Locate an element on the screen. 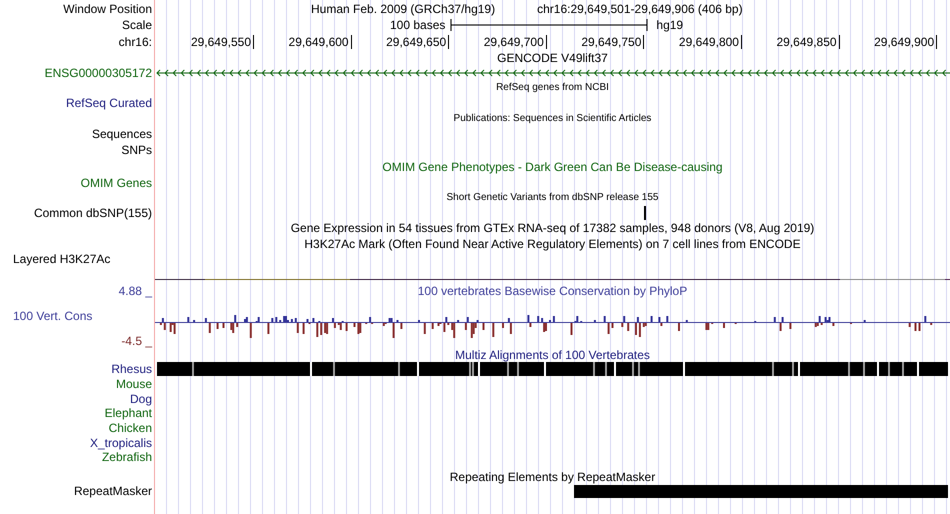 The height and width of the screenshot is (514, 950). repeat-element is located at coordinates (761, 491).